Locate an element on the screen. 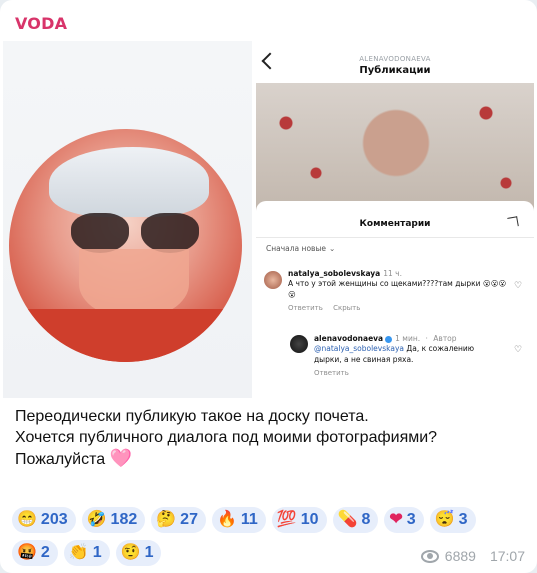 Image resolution: width=537 pixels, height=573 pixels. reaction-raised-eyebrow: 🤨 1 is located at coordinates (138, 553).